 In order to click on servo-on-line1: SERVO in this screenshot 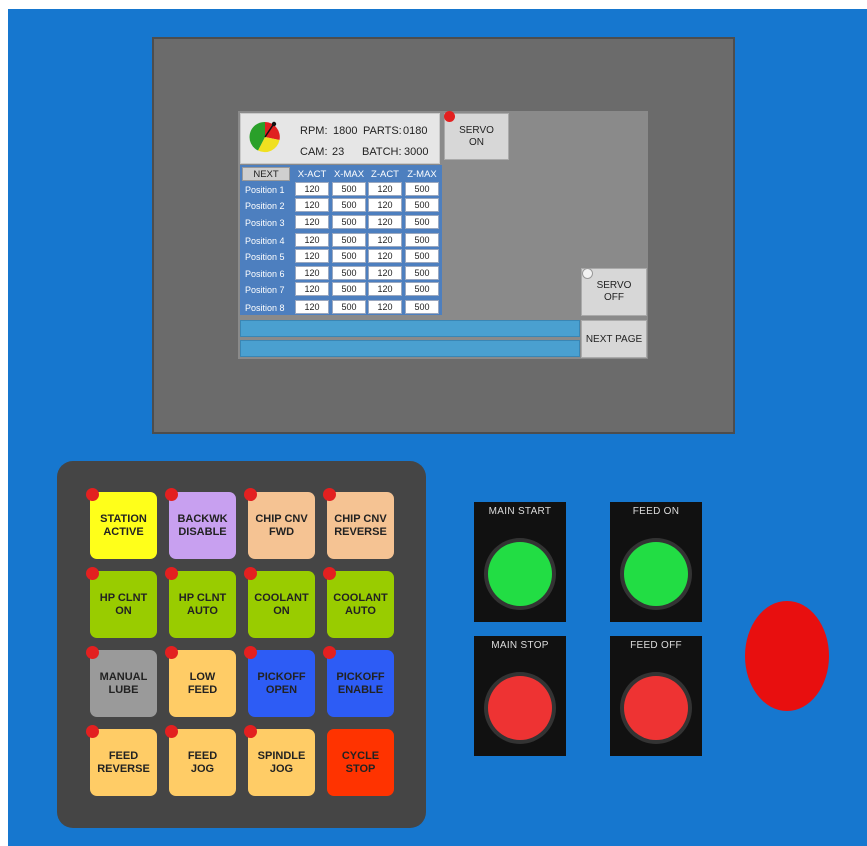, I will do `click(476, 130)`.